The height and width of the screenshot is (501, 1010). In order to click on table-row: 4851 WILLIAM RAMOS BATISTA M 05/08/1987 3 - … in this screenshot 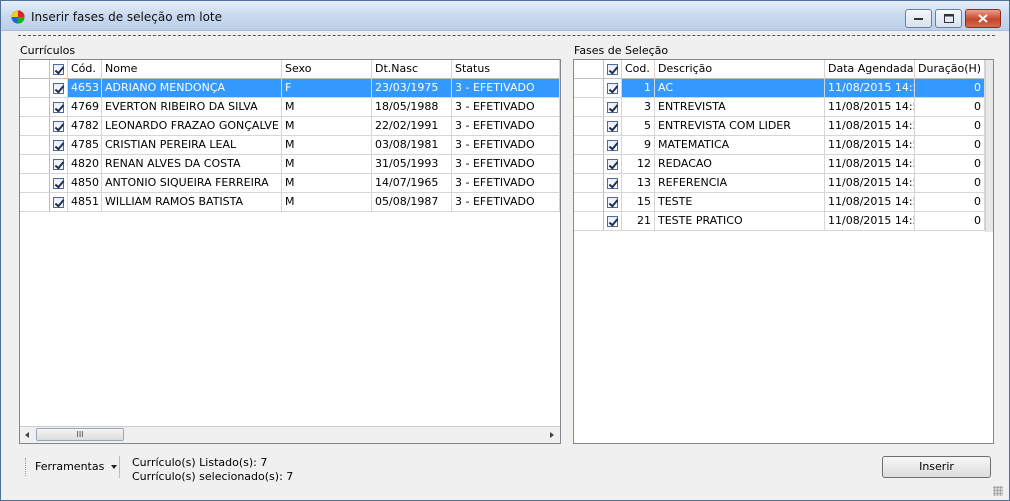, I will do `click(290, 202)`.